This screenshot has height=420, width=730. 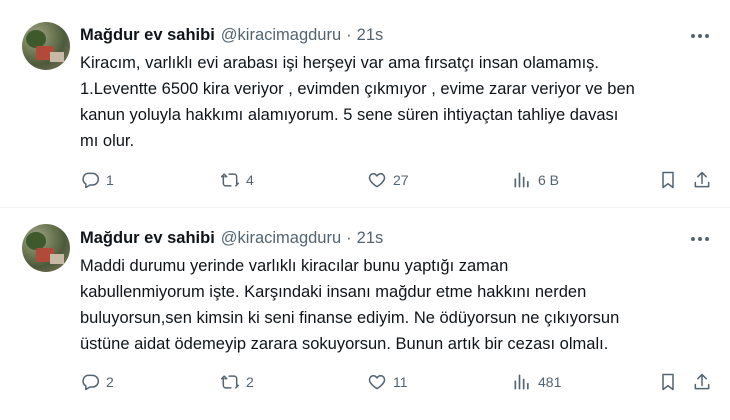 What do you see at coordinates (110, 180) in the screenshot?
I see `reply-count: 1` at bounding box center [110, 180].